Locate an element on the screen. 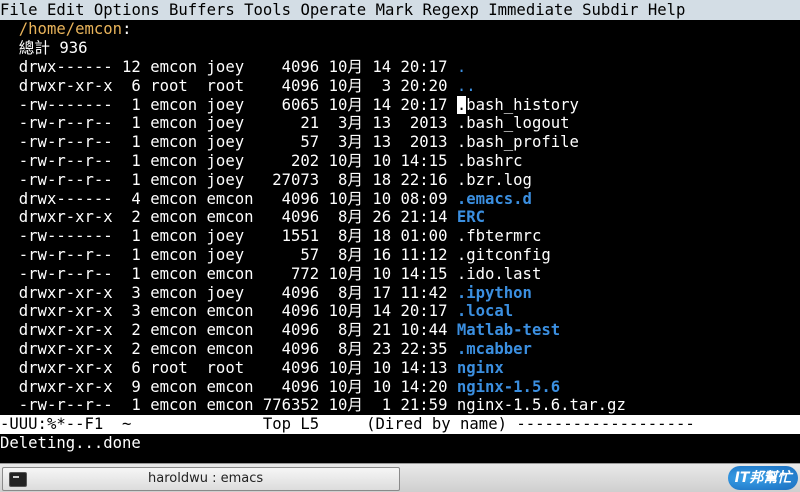 Image resolution: width=800 pixels, height=492 pixels. dired-row-attributes: drwxr-xr-x 3 emcon joey 4096 8月 17 11:42 is located at coordinates (228, 292).